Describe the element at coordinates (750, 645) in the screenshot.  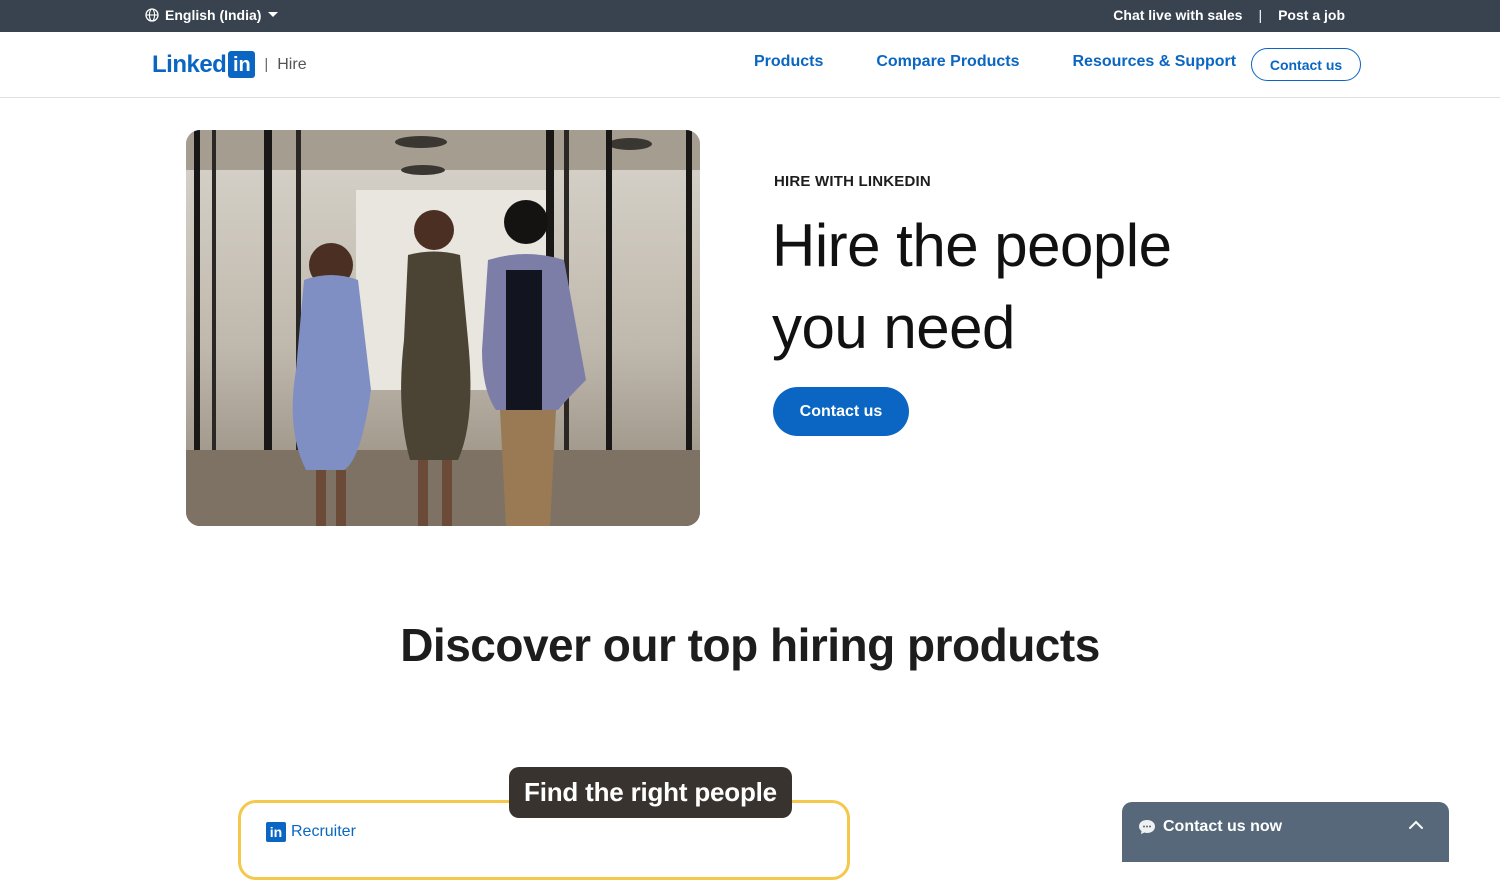
I see `discover-heading: Discover our top hiring products` at that location.